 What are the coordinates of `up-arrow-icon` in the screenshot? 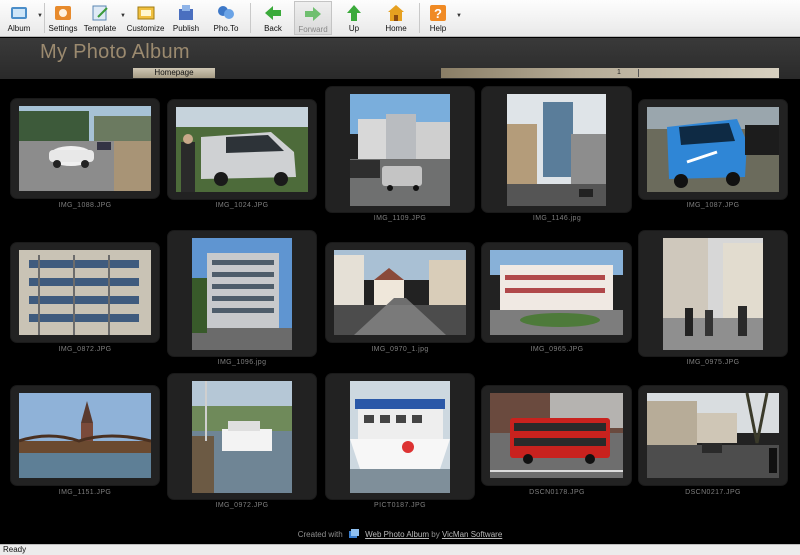 It's located at (354, 13).